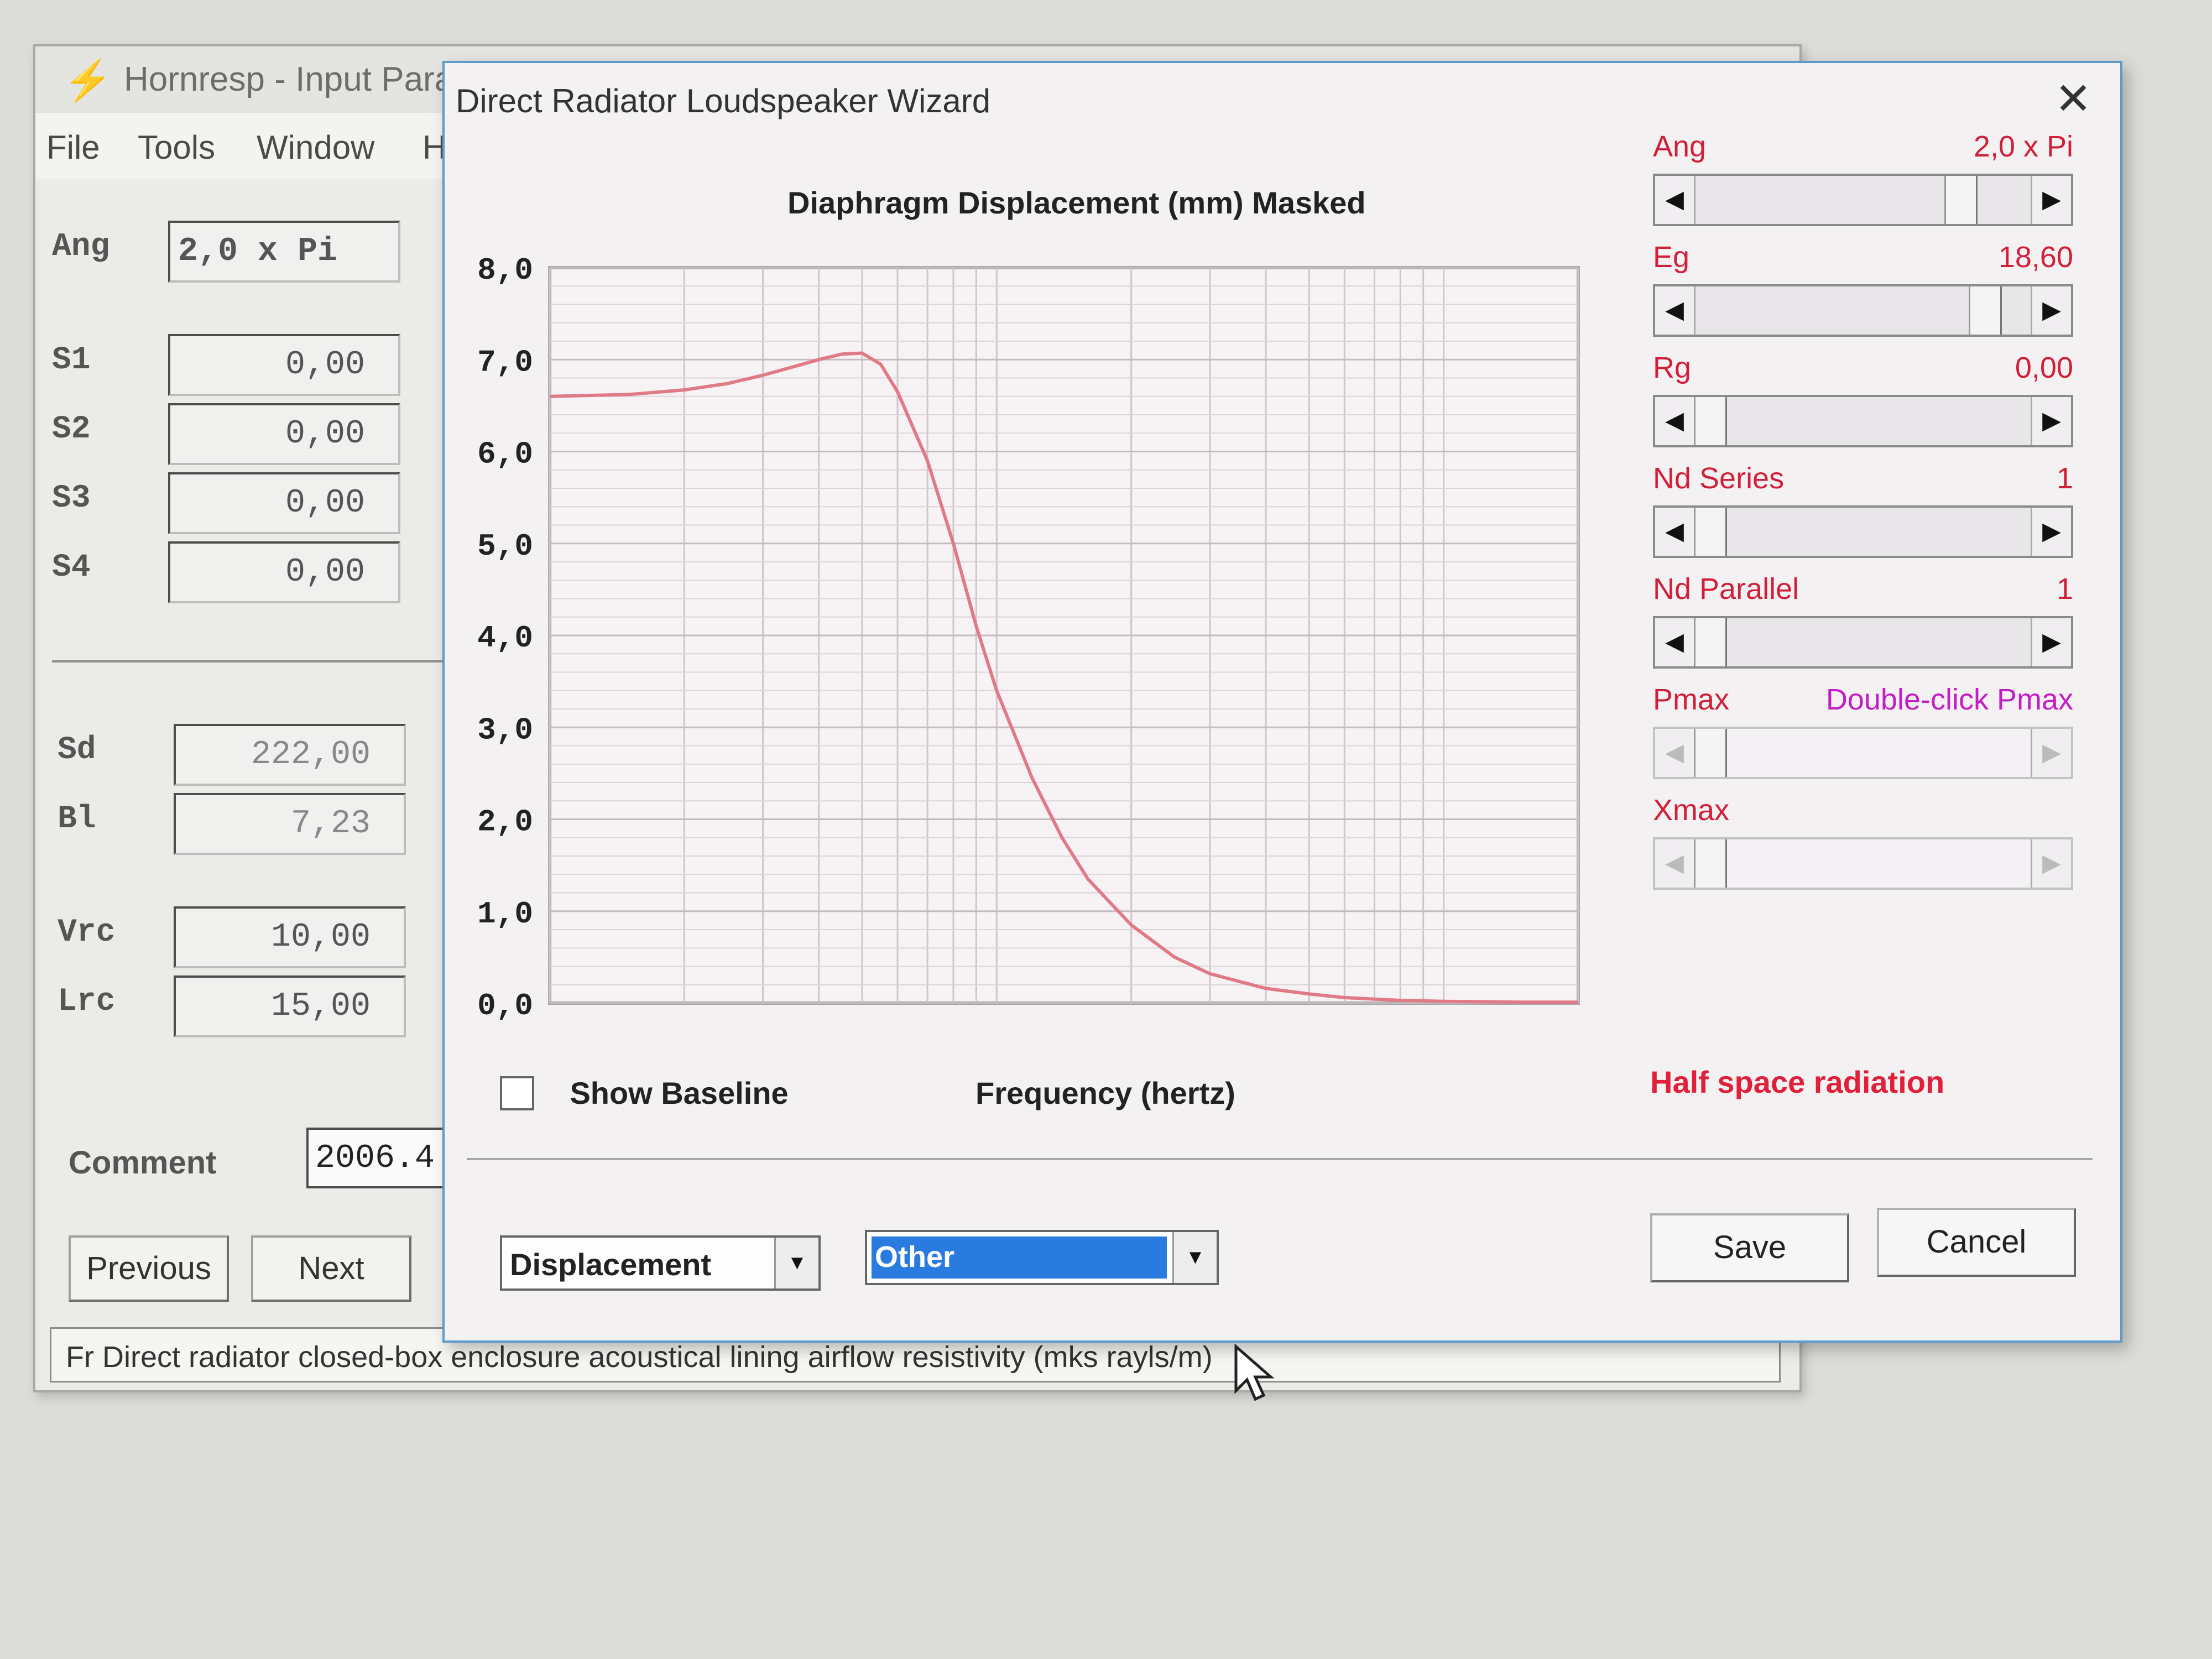 The height and width of the screenshot is (1659, 2212). I want to click on ang-field: 2,0 x Pi, so click(284, 252).